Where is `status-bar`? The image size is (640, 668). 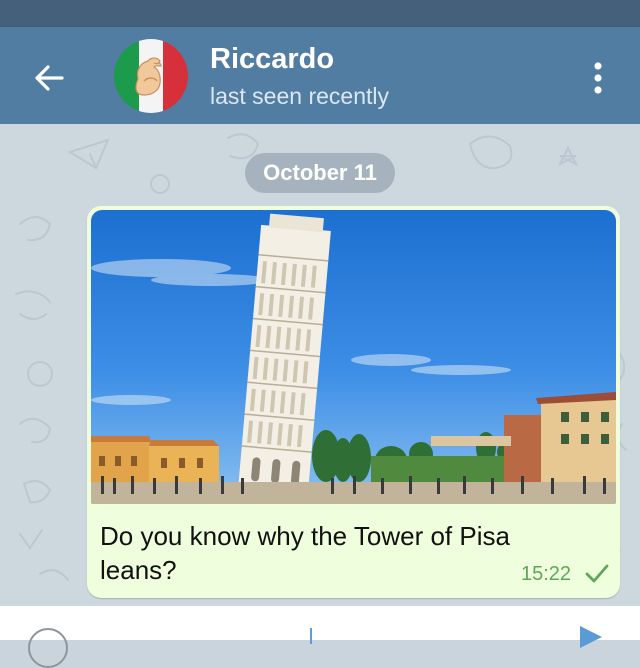
status-bar is located at coordinates (320, 13).